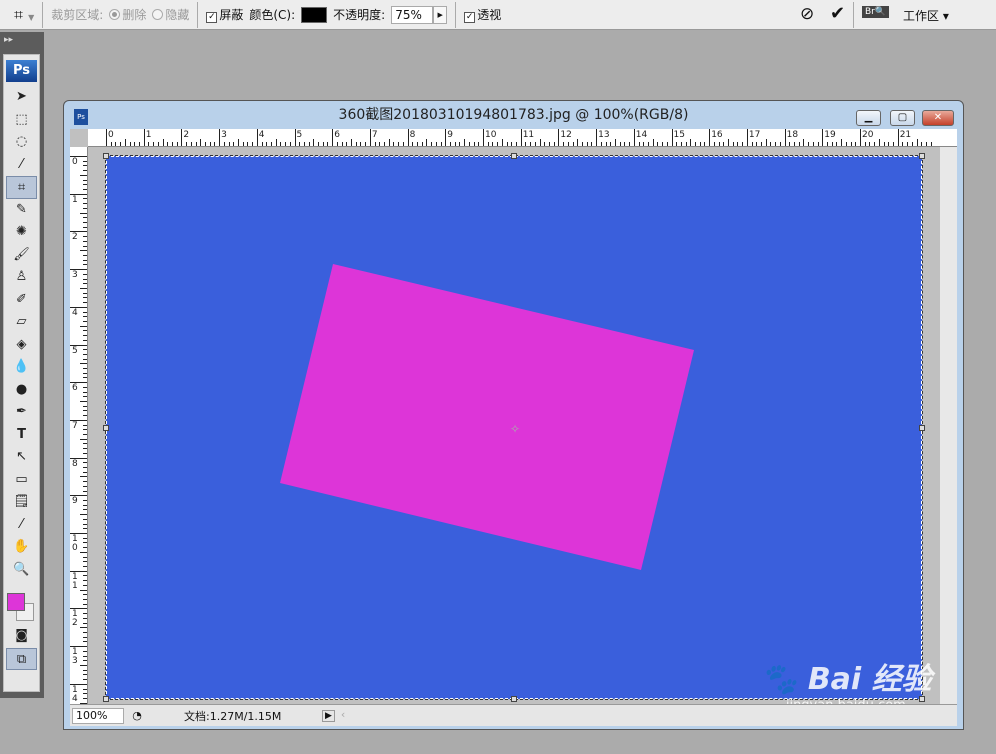  What do you see at coordinates (314, 14) in the screenshot?
I see `shield-color-swatch` at bounding box center [314, 14].